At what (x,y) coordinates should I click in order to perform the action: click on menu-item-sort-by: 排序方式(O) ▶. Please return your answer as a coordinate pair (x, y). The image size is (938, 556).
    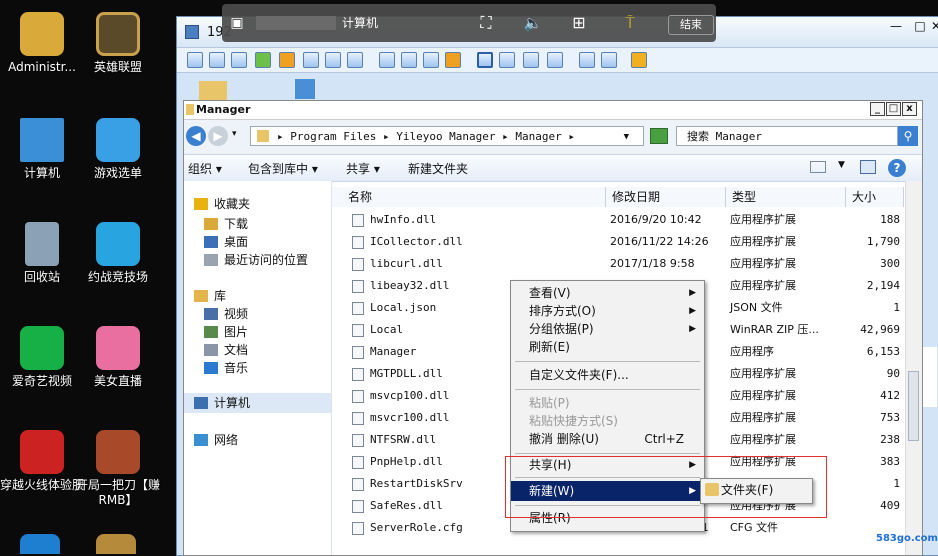
    Looking at the image, I should click on (607, 311).